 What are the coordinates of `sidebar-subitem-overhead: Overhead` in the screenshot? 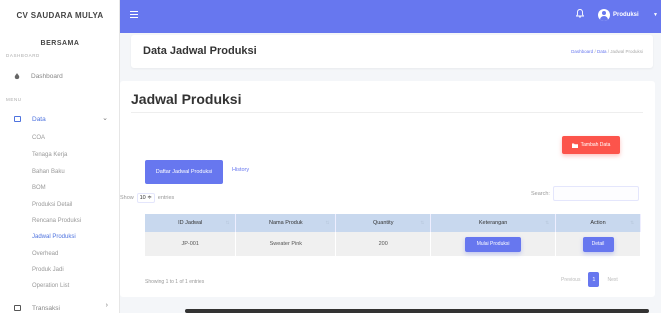 It's located at (45, 254).